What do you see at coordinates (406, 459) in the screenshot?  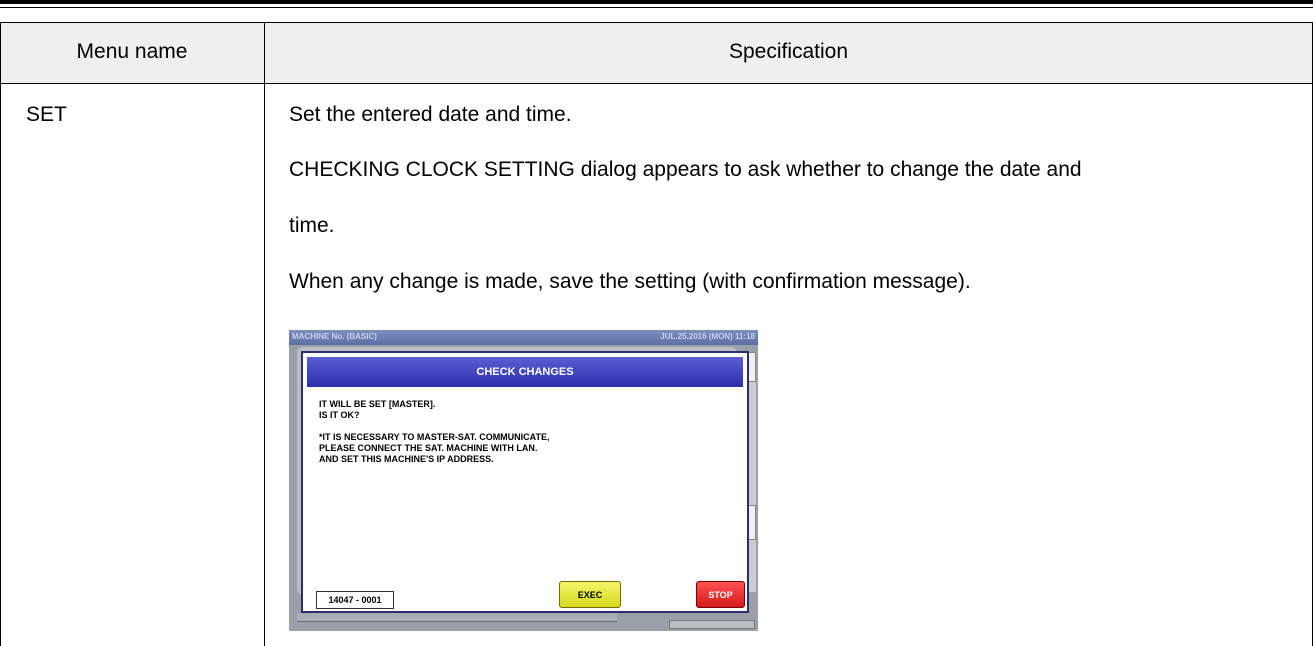 I see `dialog-line-5: AND SET THIS MACHINE'S IP ADDRESS.` at bounding box center [406, 459].